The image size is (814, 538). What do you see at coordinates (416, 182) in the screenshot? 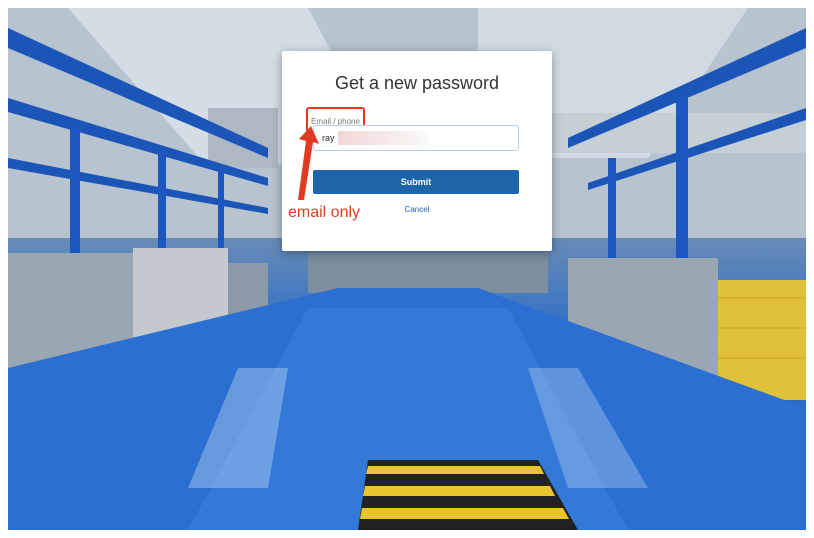
I see `submit-button: Submit` at bounding box center [416, 182].